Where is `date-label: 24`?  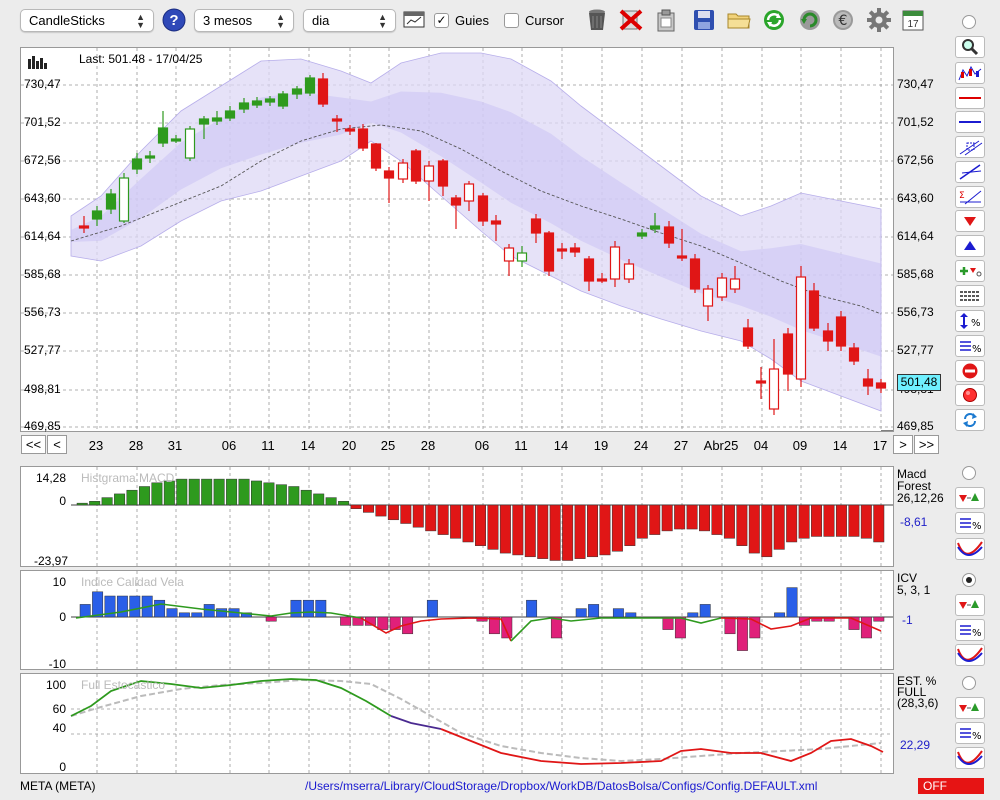 date-label: 24 is located at coordinates (641, 445).